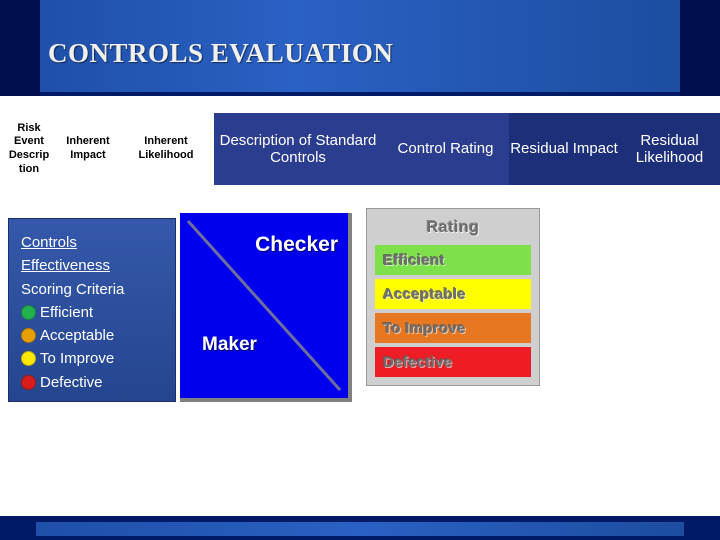  I want to click on rating-legend-item-to-improve: To Improve, so click(453, 328).